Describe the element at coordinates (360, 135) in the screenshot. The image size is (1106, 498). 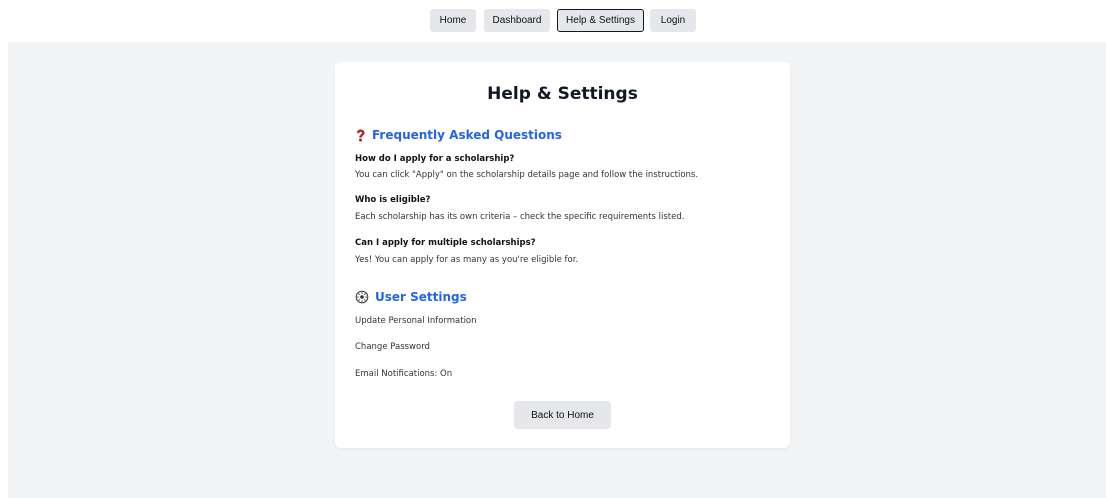
I see `question-mark-icon` at that location.